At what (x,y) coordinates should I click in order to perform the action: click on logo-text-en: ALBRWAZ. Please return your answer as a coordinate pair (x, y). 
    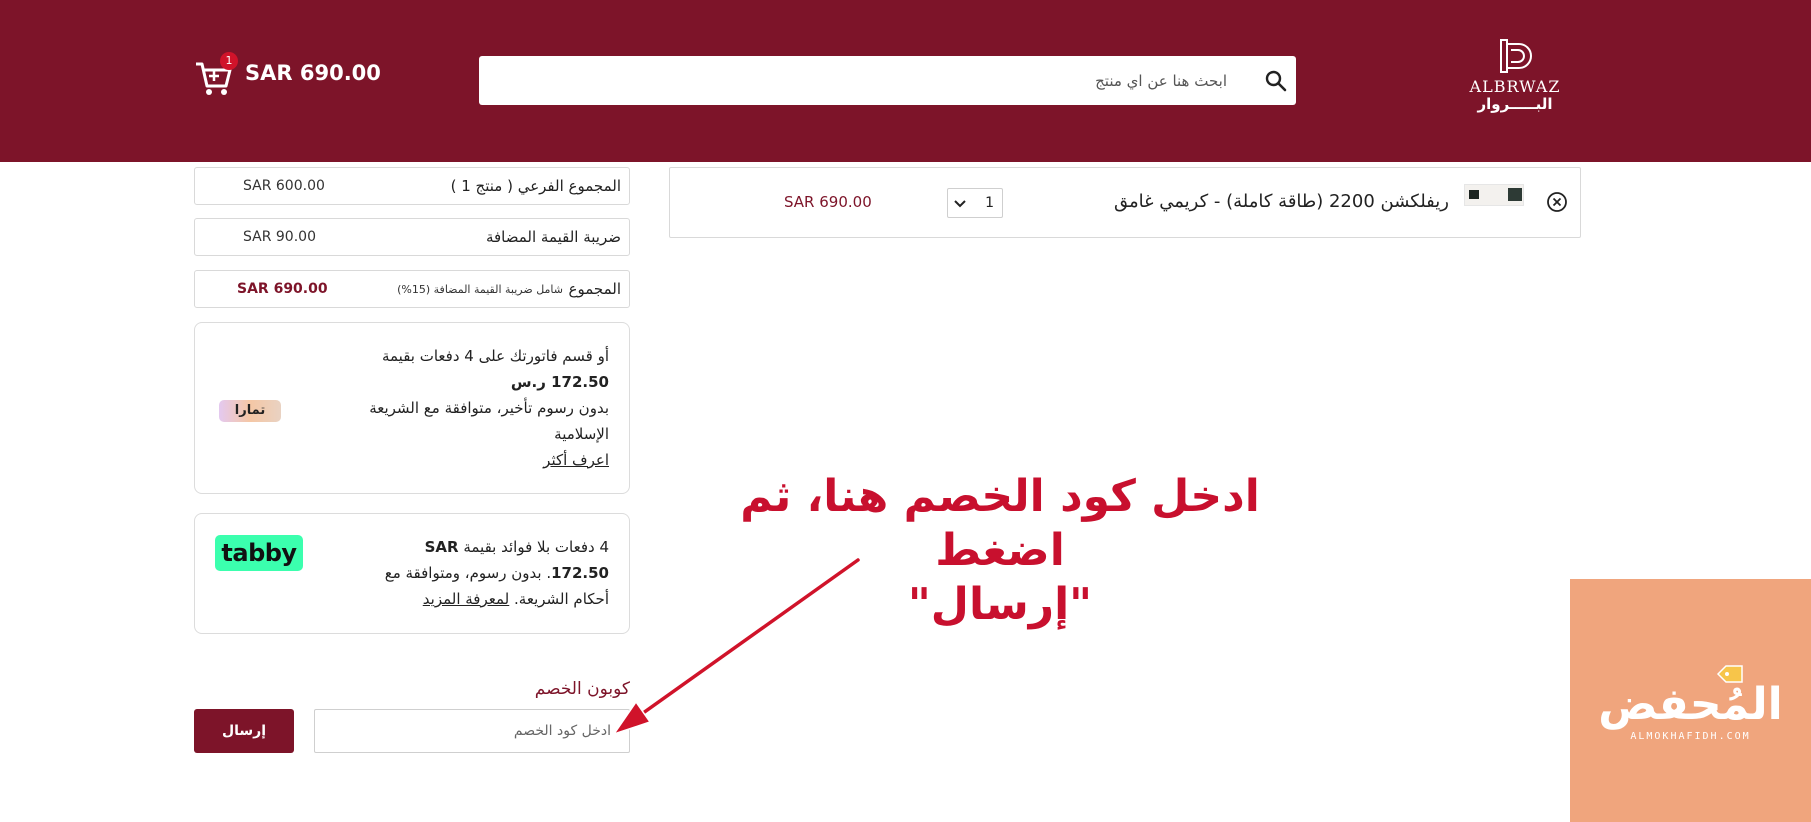
    Looking at the image, I should click on (1515, 86).